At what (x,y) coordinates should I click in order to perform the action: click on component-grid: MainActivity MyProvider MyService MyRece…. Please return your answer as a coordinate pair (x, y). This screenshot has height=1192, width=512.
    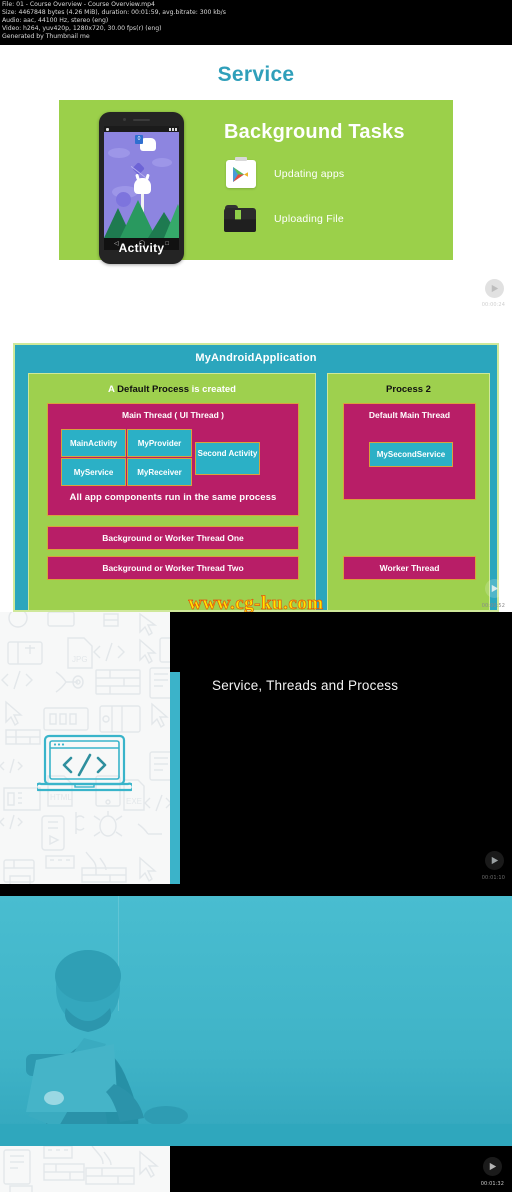
    Looking at the image, I should click on (126, 457).